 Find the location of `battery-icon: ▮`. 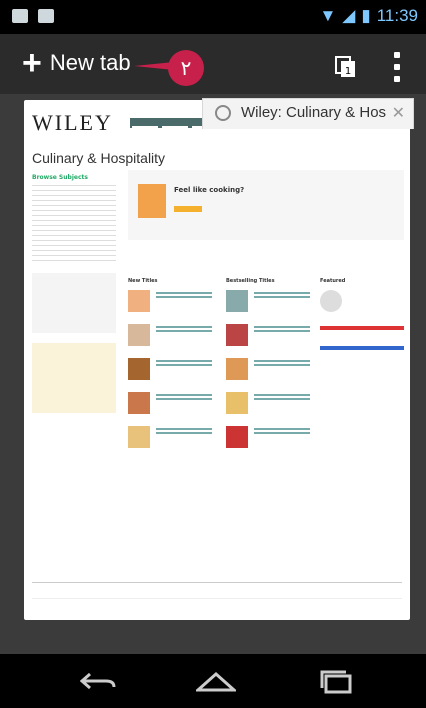

battery-icon: ▮ is located at coordinates (366, 15).